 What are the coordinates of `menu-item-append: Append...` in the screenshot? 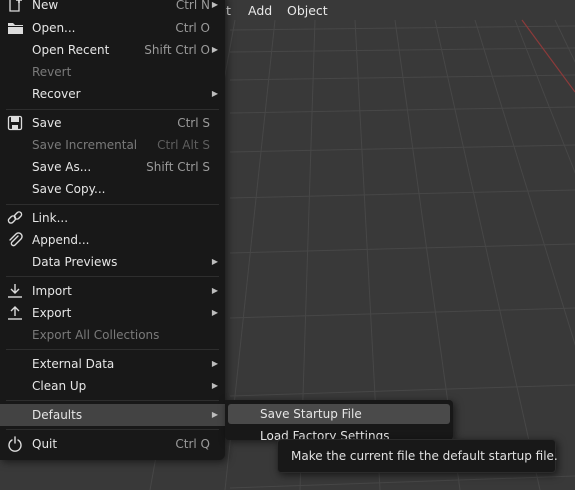 It's located at (112, 240).